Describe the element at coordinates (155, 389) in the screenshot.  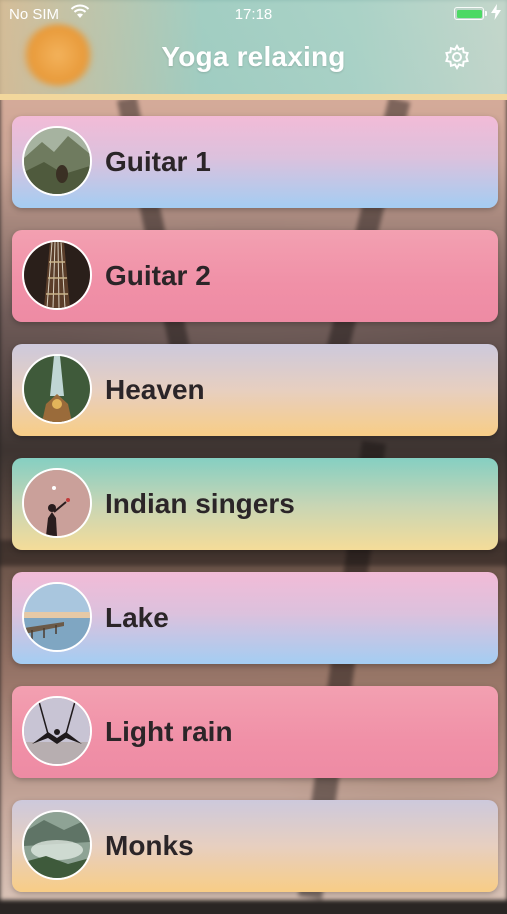
I see `track-title: Heaven` at that location.